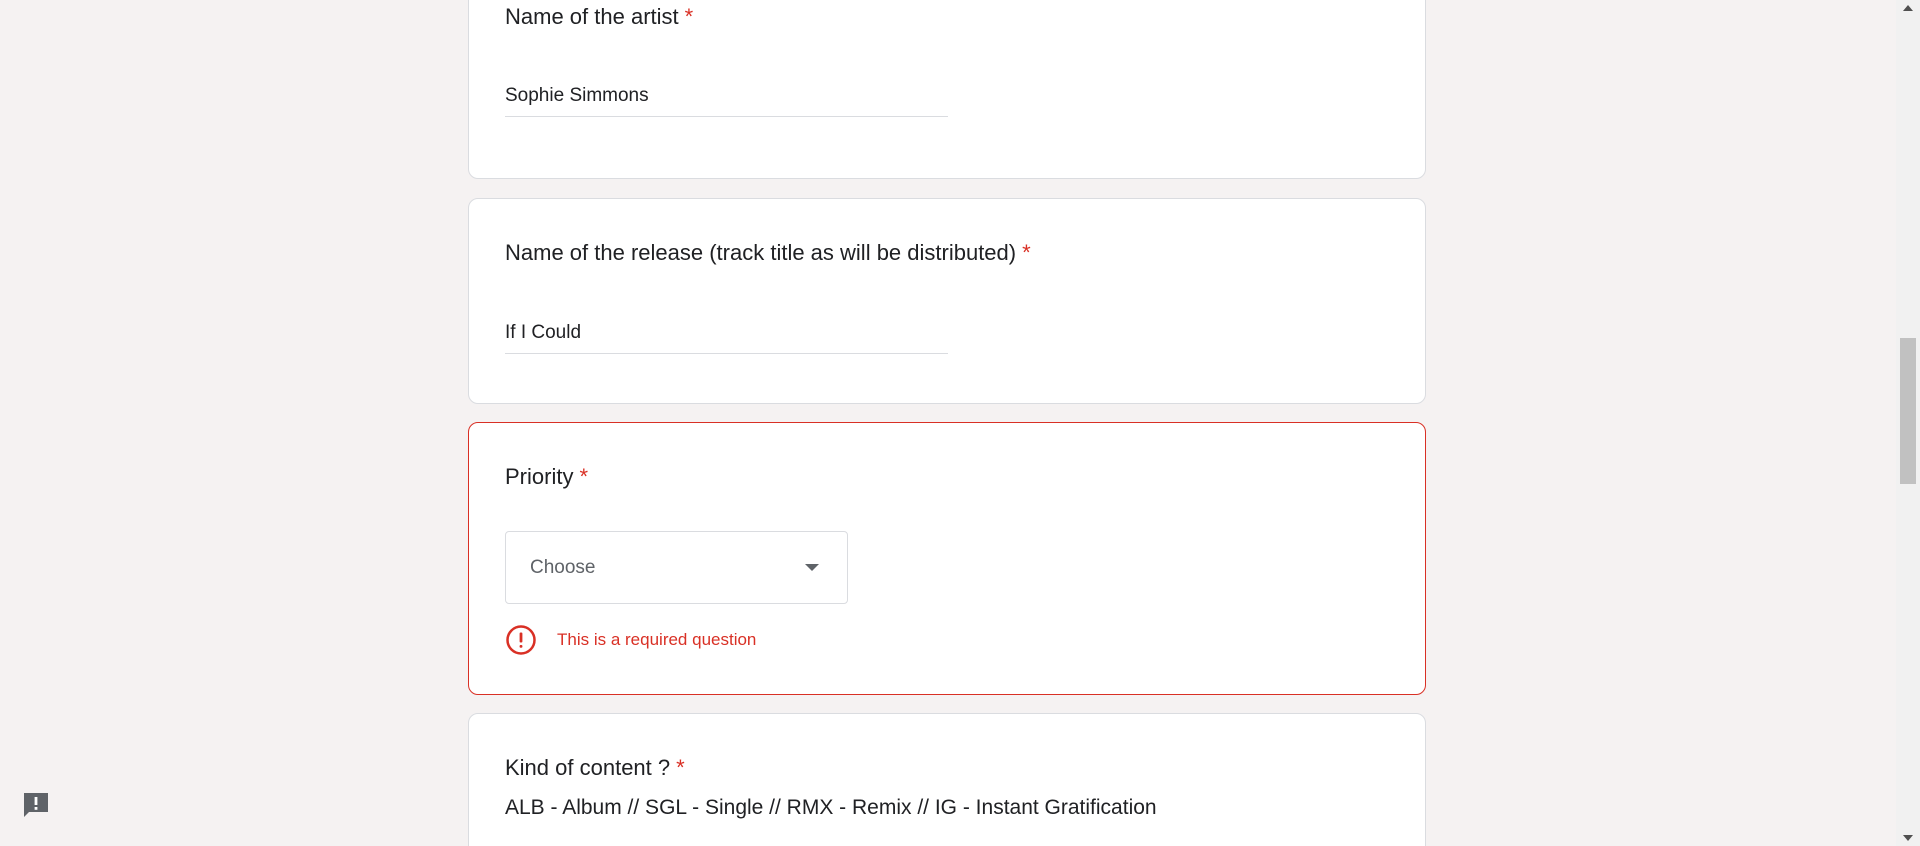  I want to click on question-card-artist: Name of the artist * Sophie Simmons, so click(947, 89).